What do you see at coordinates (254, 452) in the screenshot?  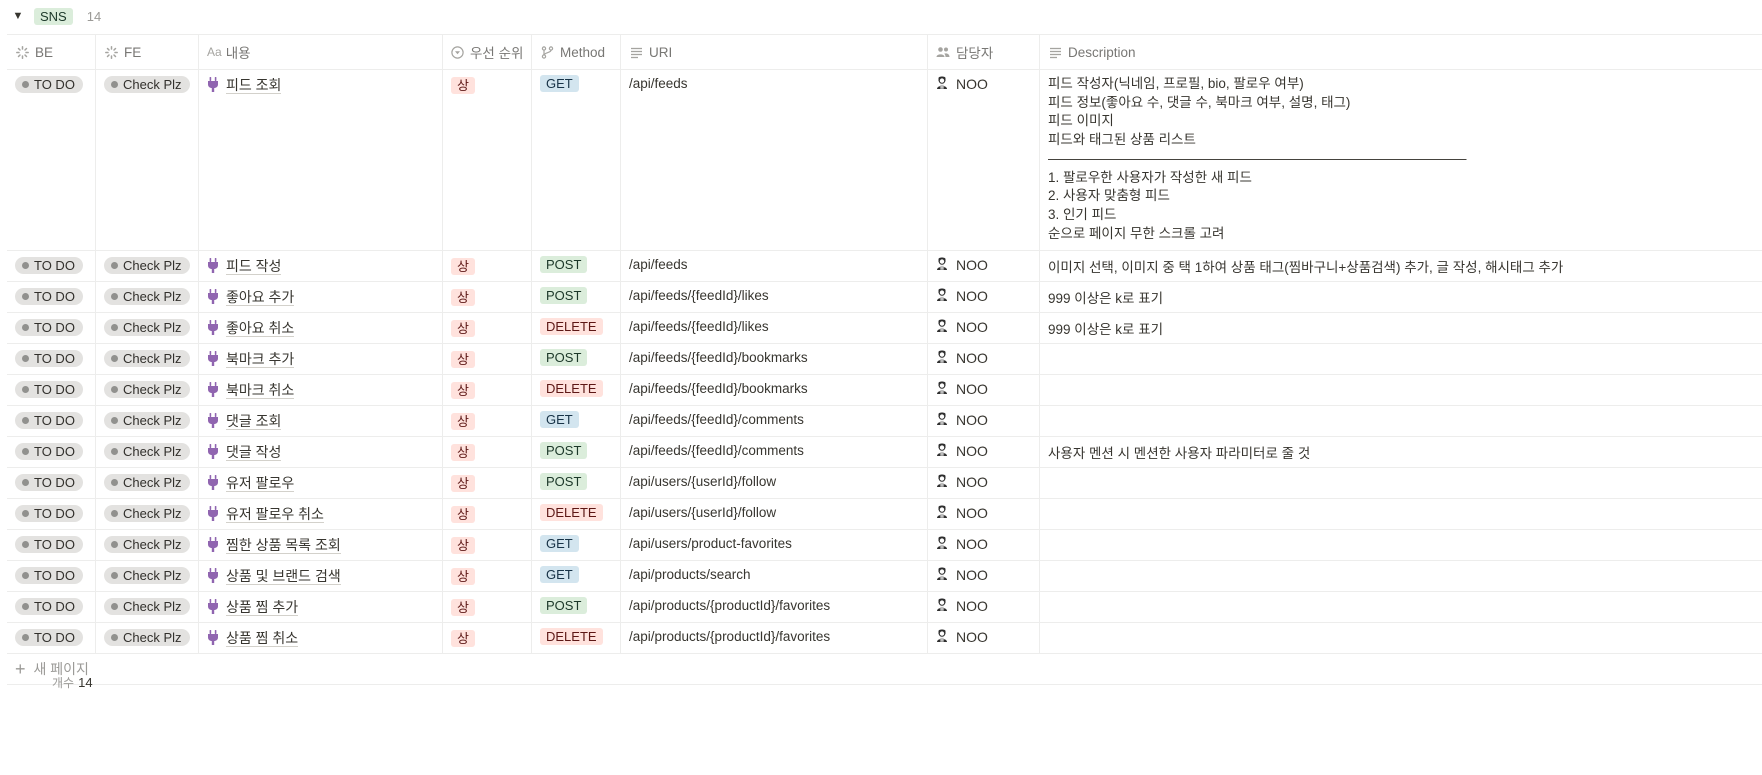 I see `page-title-link: 댓글 작성` at bounding box center [254, 452].